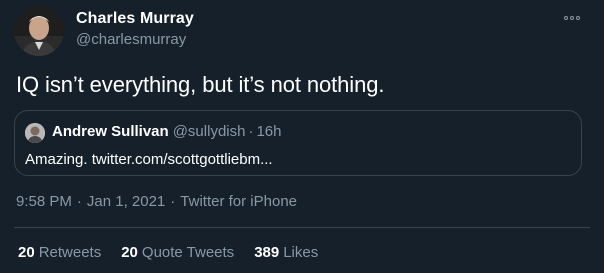  I want to click on quote-tweets-stat: 20 Quote Tweets, so click(177, 252).